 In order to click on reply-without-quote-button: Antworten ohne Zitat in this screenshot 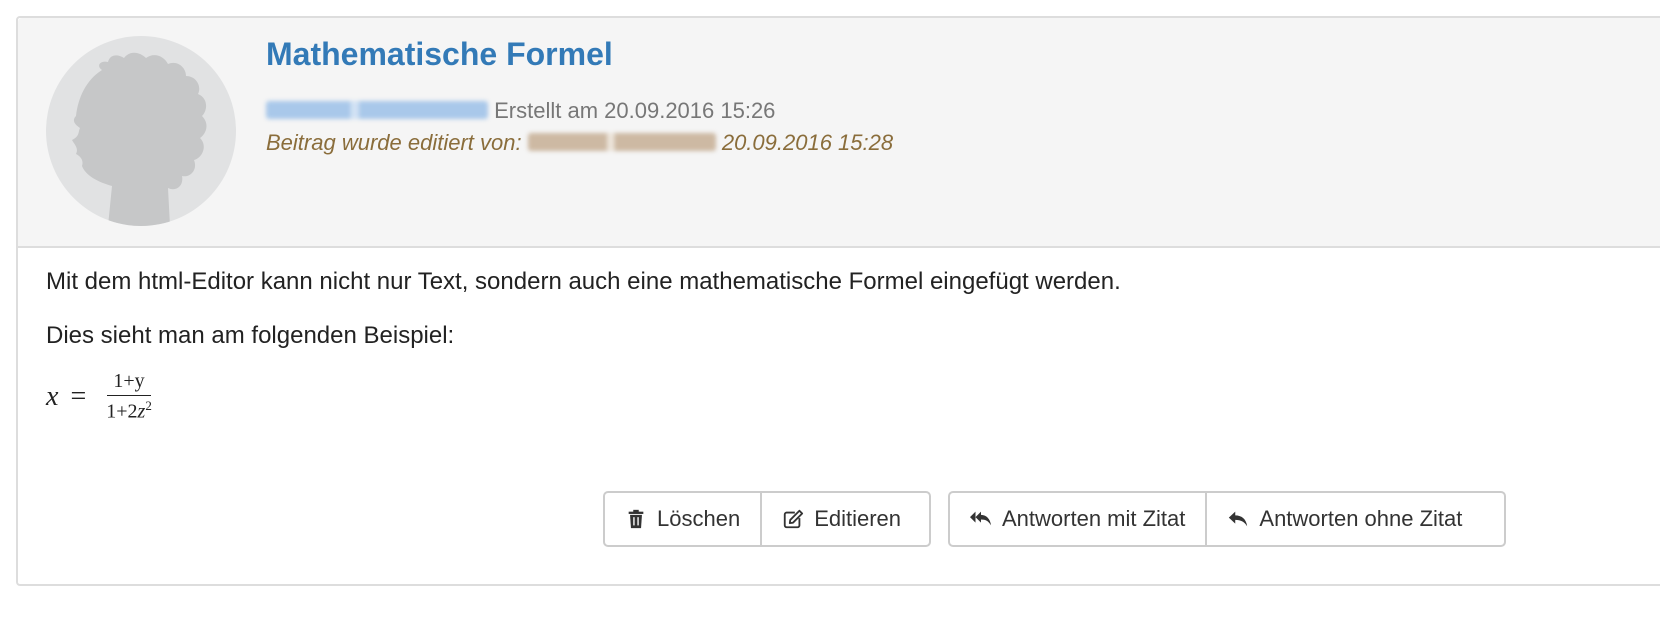, I will do `click(1343, 519)`.